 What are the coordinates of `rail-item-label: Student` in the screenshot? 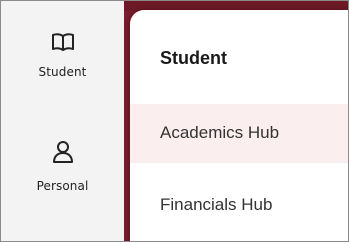 It's located at (62, 72).